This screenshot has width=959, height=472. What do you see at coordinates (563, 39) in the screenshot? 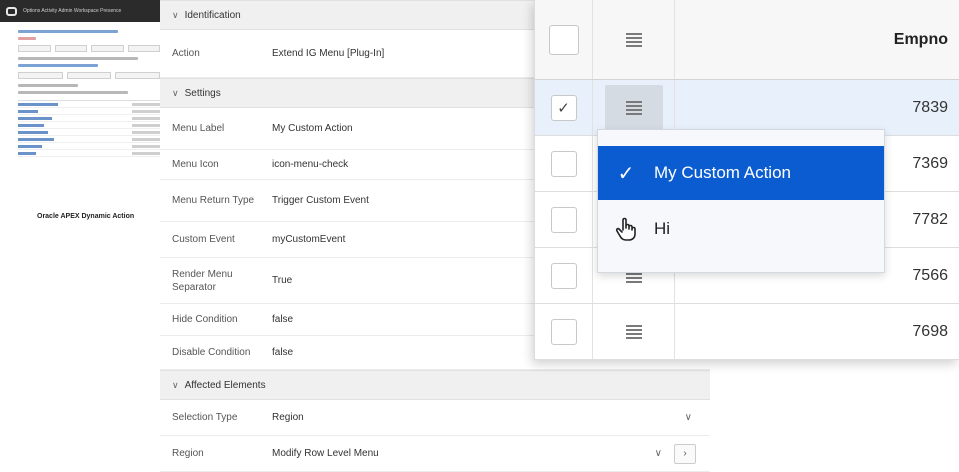
I see `select-all-checkbox` at bounding box center [563, 39].